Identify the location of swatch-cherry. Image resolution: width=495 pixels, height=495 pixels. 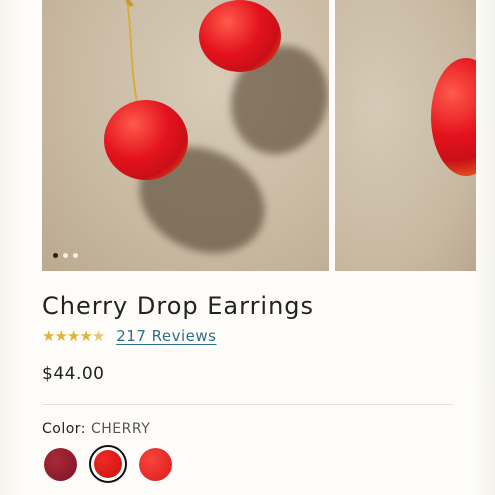
(108, 464).